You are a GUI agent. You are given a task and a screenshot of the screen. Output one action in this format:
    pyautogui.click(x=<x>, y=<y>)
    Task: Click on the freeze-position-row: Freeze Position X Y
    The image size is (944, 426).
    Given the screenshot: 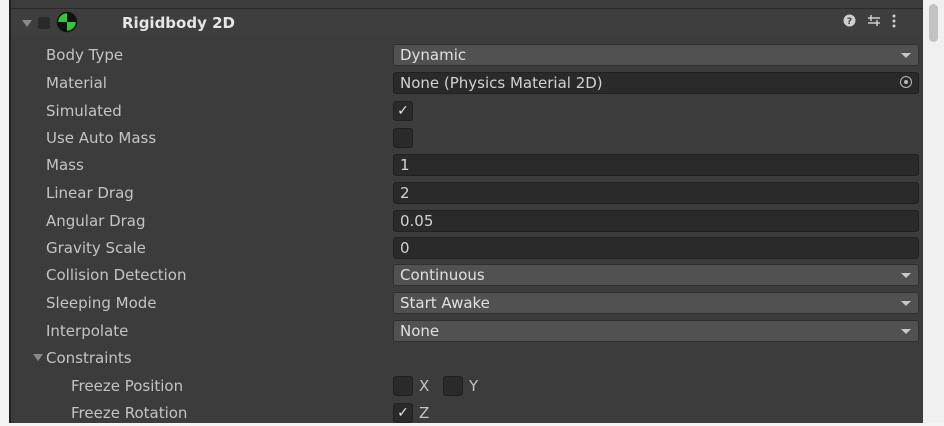 What is the action you would take?
    pyautogui.click(x=468, y=386)
    